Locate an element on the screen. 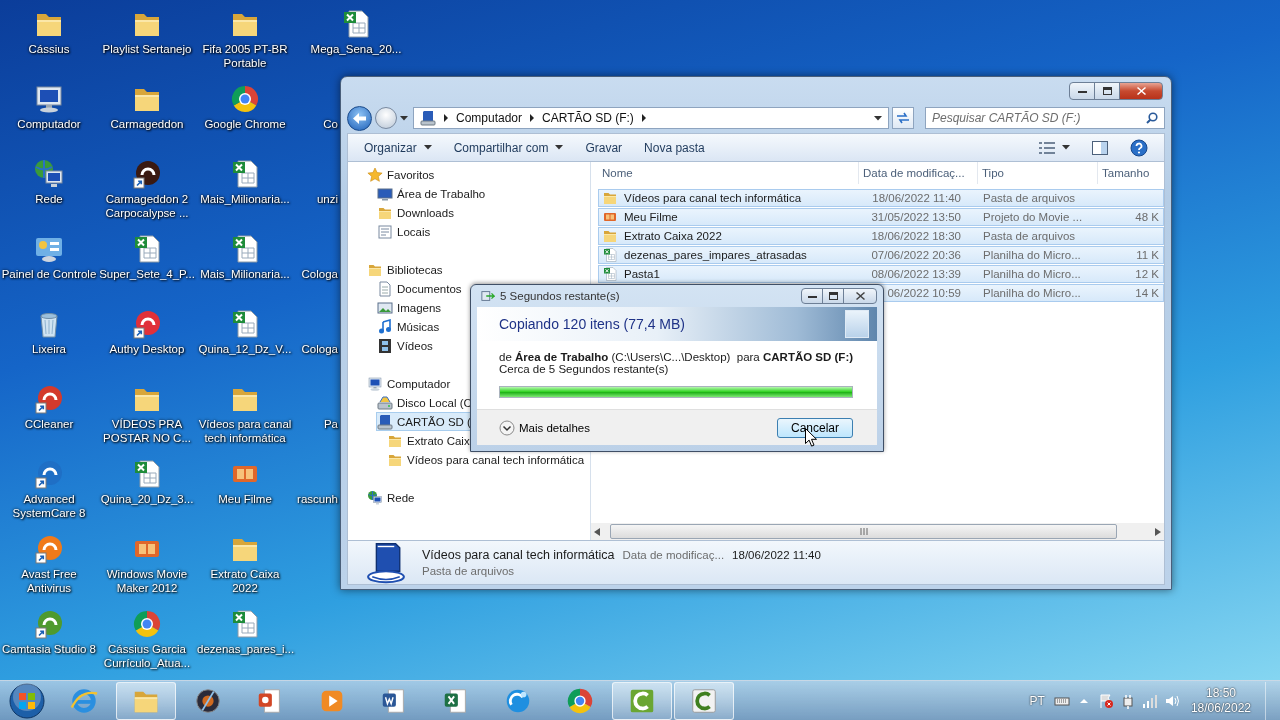  dialog-title: 5 Segundos restante(s) is located at coordinates (560, 296).